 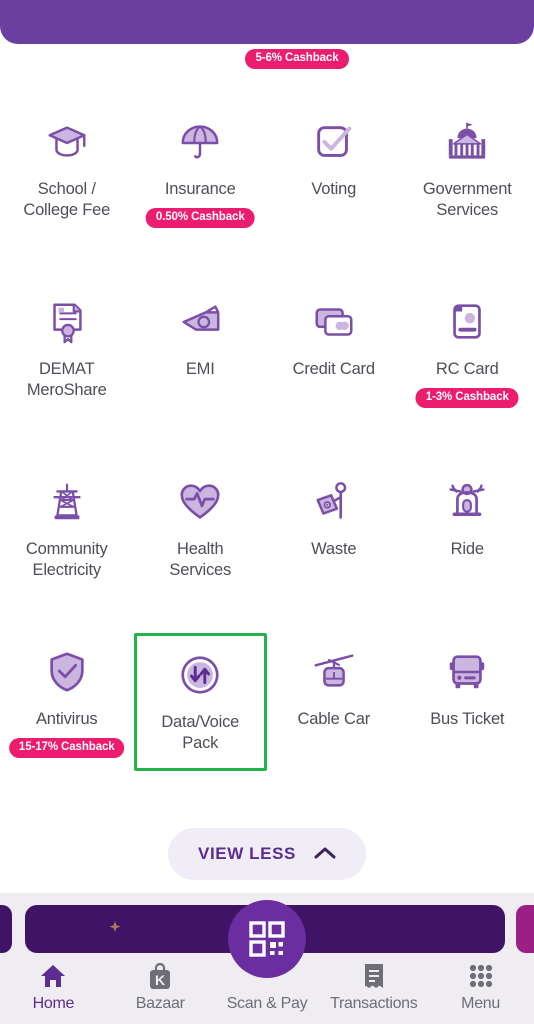 What do you see at coordinates (247, 853) in the screenshot?
I see `view-less-label: VIEW LESS` at bounding box center [247, 853].